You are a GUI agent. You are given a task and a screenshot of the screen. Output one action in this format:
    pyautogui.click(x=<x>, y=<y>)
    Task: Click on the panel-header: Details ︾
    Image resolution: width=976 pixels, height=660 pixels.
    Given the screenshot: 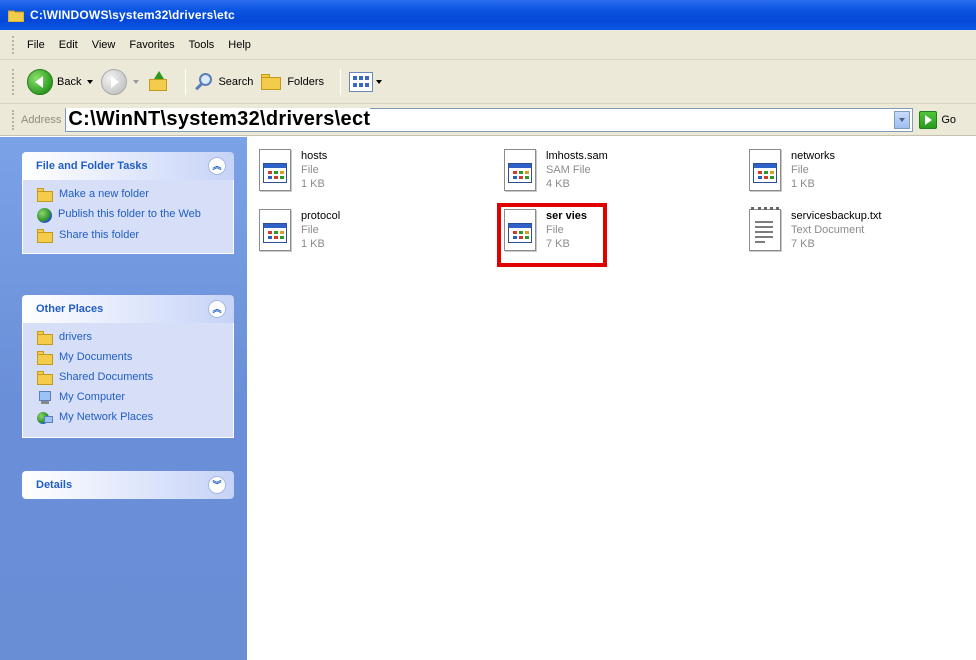 What is the action you would take?
    pyautogui.click(x=128, y=485)
    